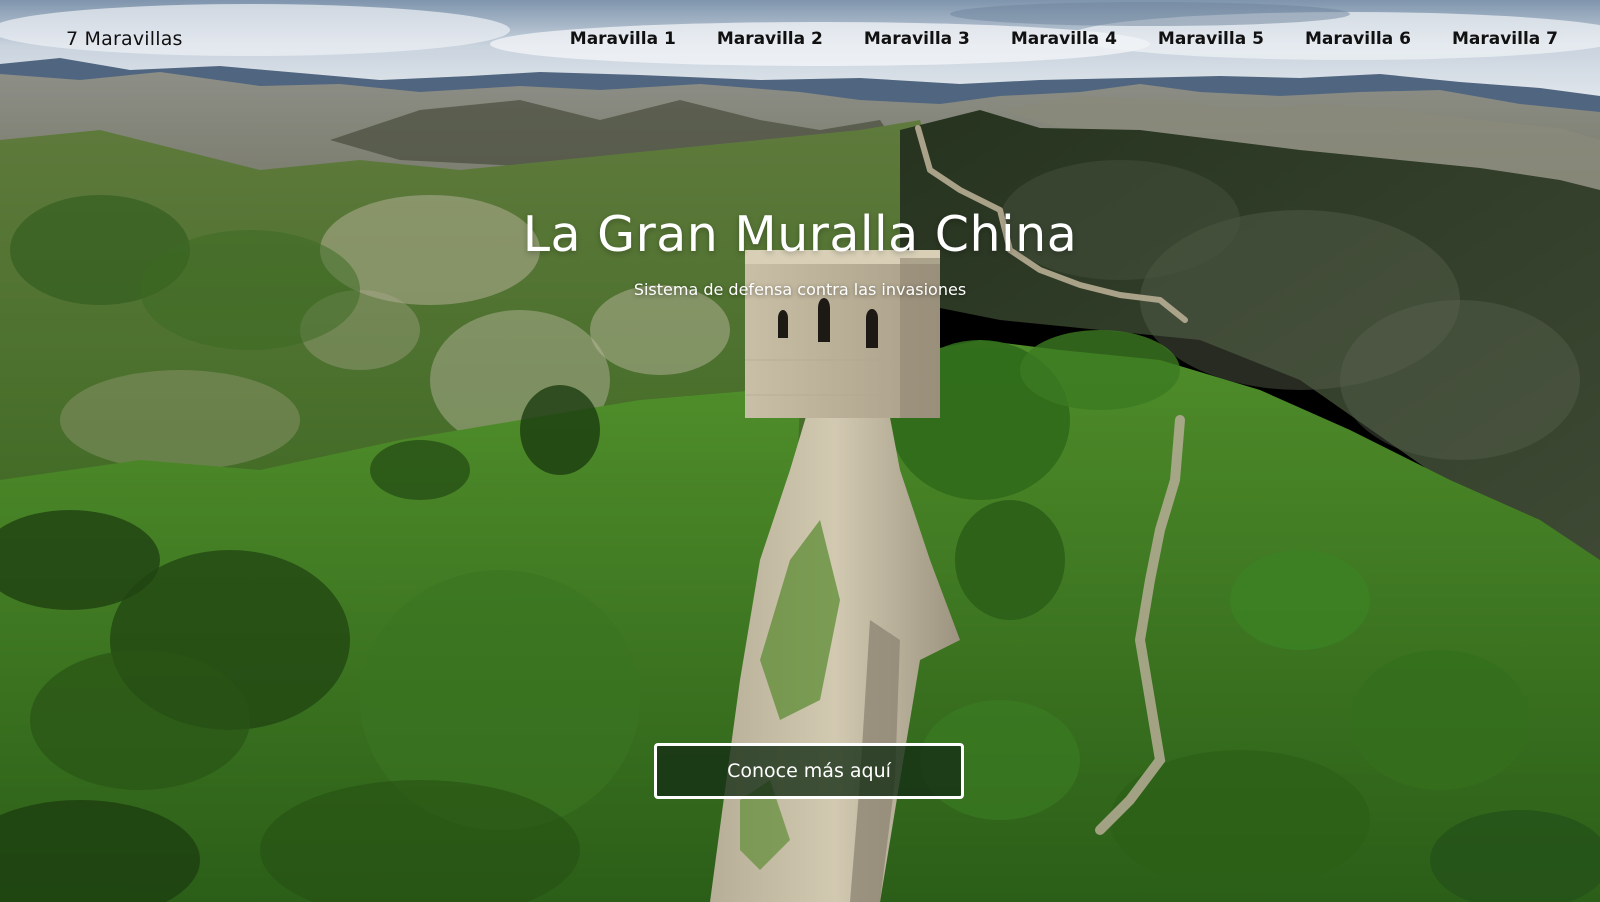 The image size is (1600, 902). I want to click on nav-link-maravilla-5: Maravilla 5, so click(1211, 39).